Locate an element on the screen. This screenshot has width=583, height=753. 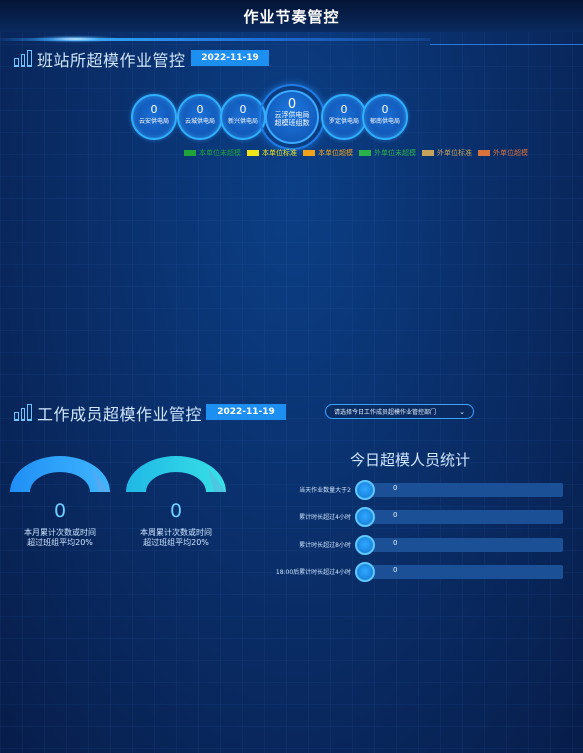
section2-date-badge: 2022-11-19 is located at coordinates (246, 412).